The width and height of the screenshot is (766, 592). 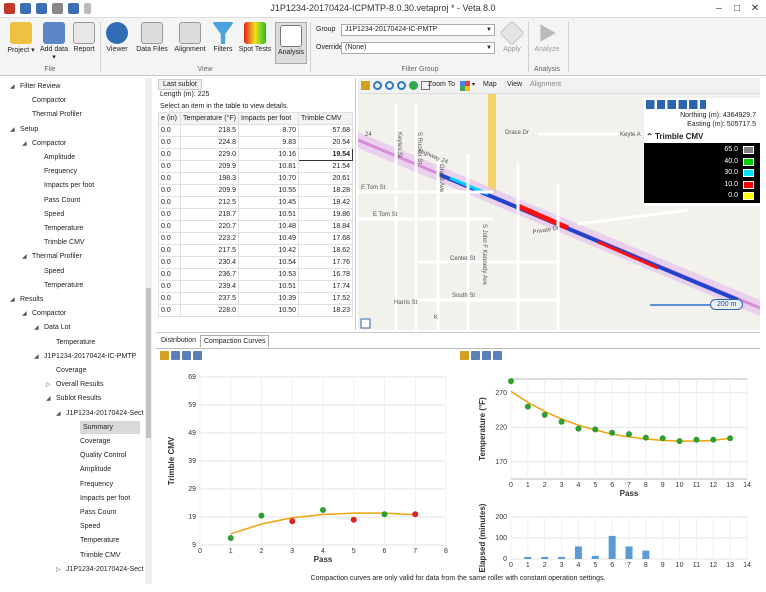 I want to click on tree-item: Thermal Profiler, so click(x=57, y=256).